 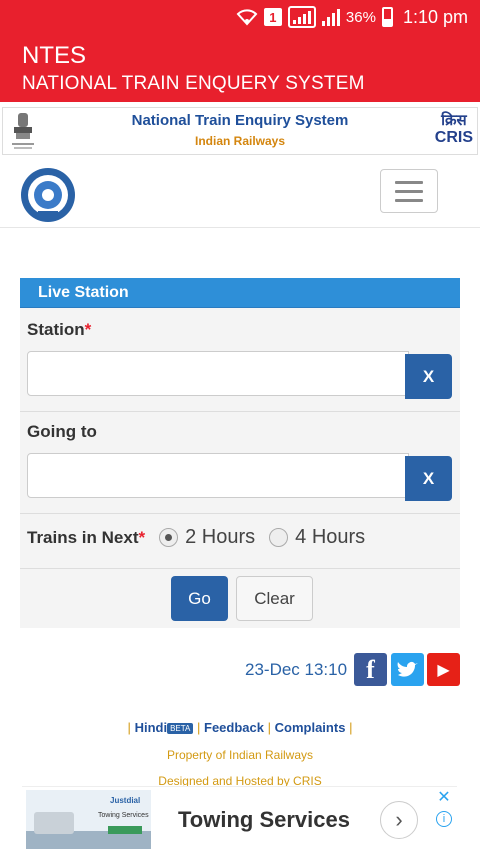 I want to click on going-to-label: Going to, so click(x=62, y=431).